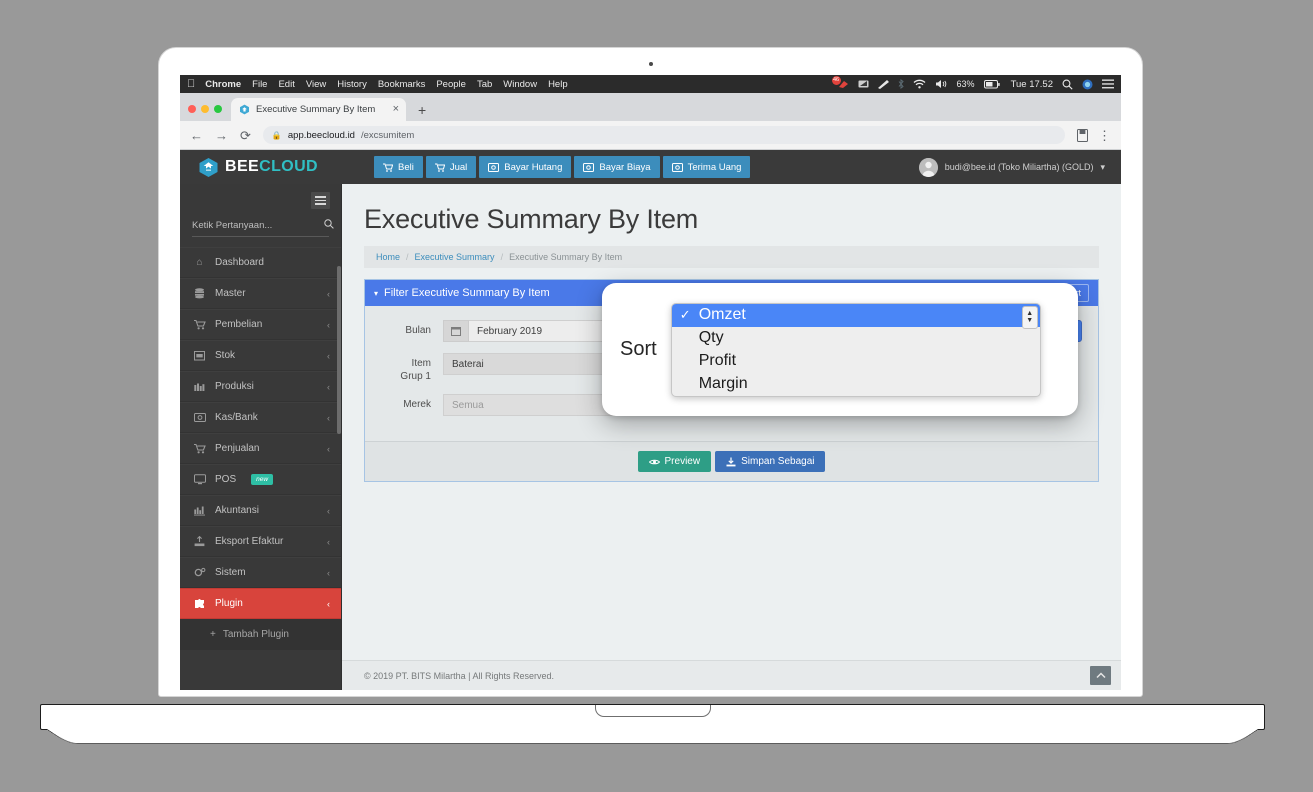  Describe the element at coordinates (863, 84) in the screenshot. I see `display-icon` at that location.